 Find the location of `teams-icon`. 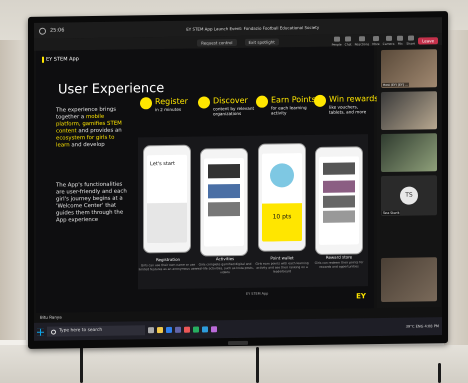

teams-icon is located at coordinates (178, 329).